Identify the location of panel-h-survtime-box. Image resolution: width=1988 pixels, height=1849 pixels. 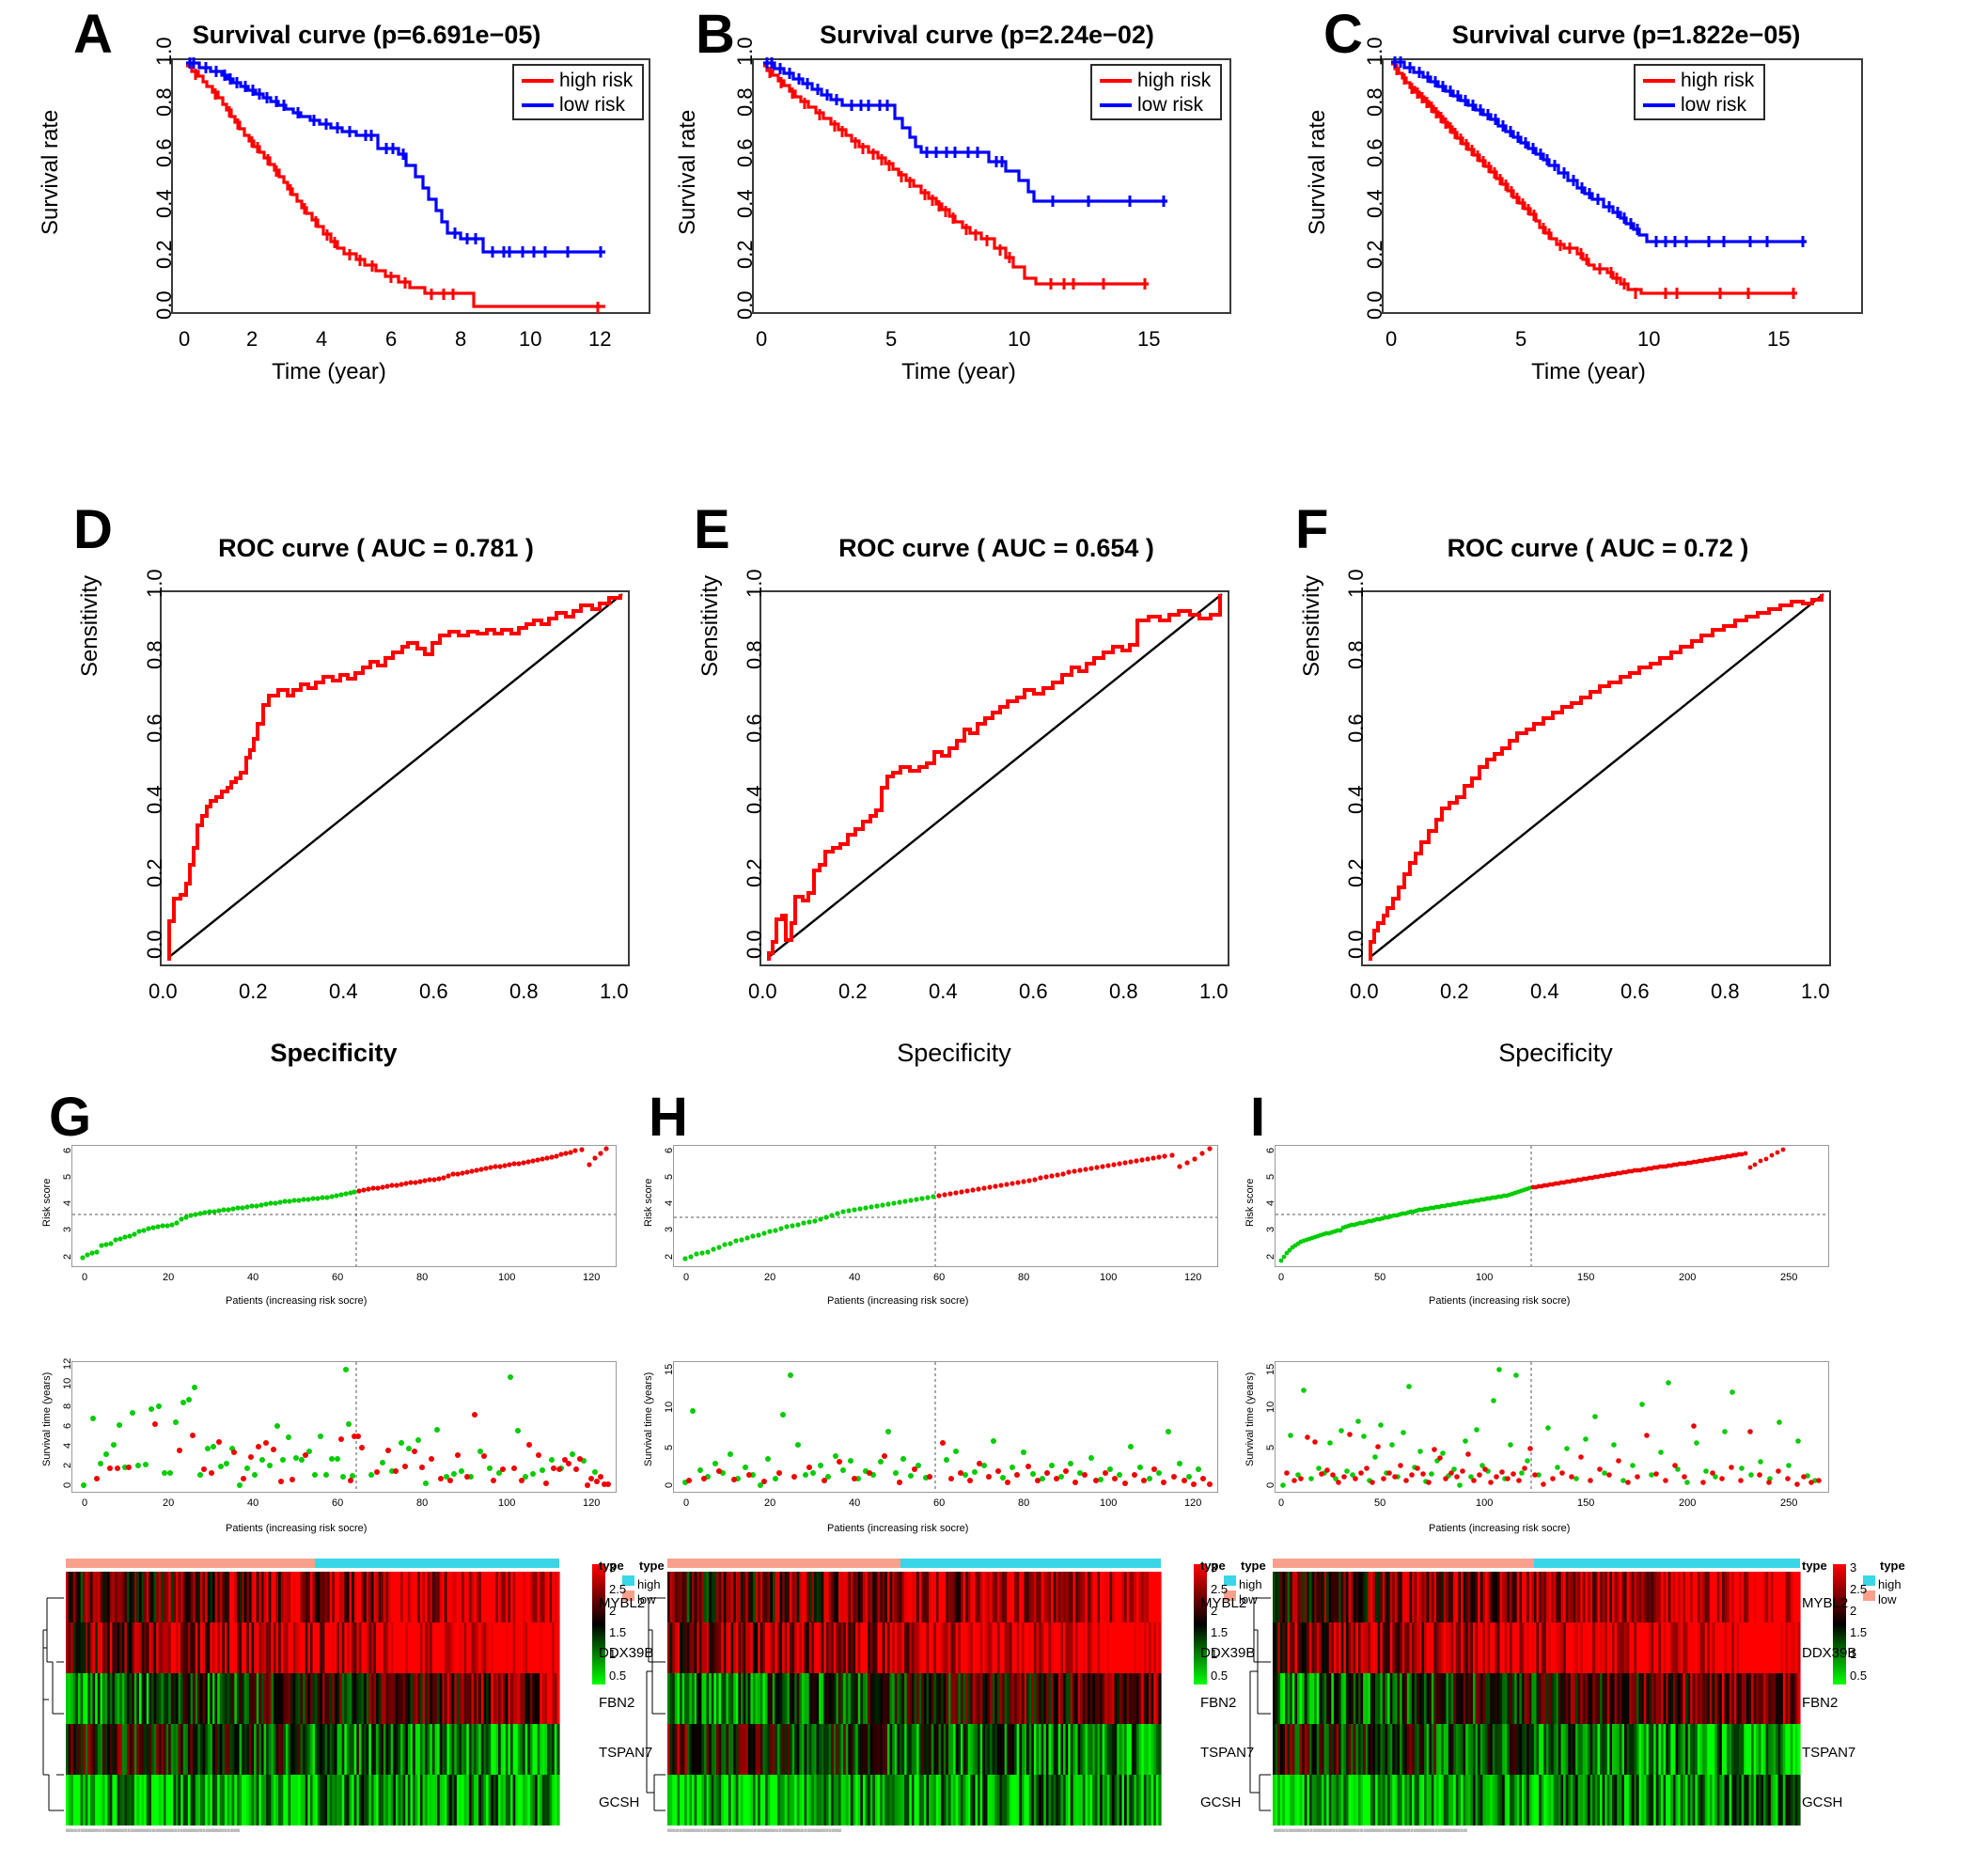
(946, 1427).